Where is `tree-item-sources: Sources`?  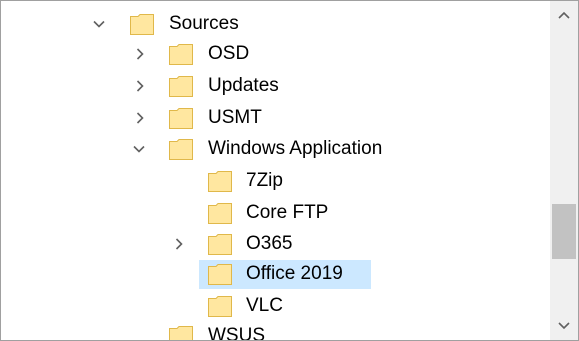 tree-item-sources: Sources is located at coordinates (275, 24).